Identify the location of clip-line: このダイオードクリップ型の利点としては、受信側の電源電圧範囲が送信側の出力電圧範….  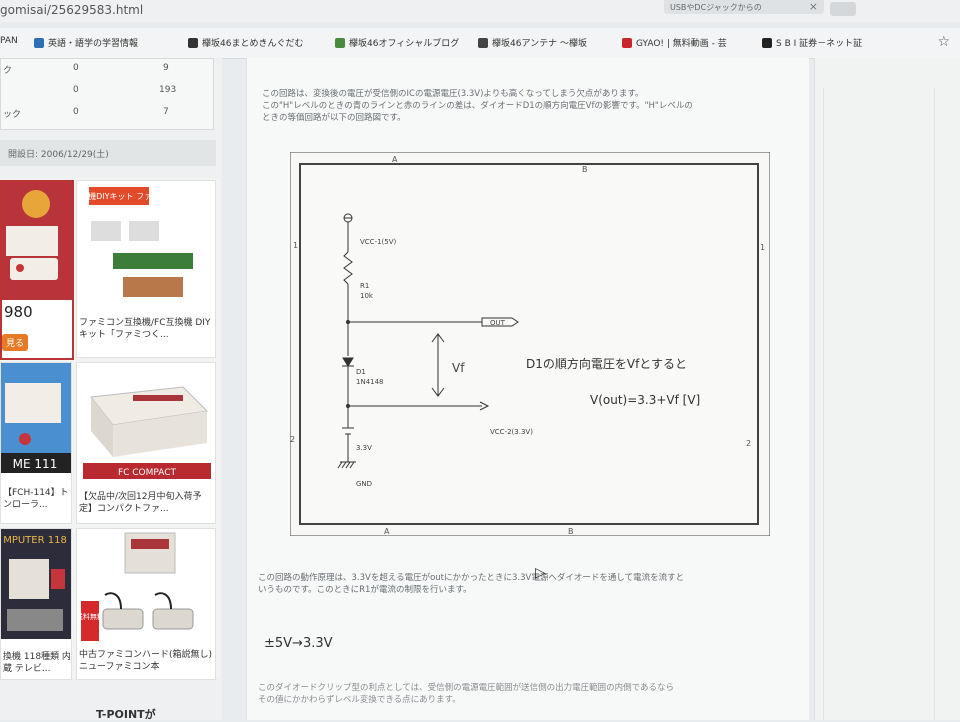
(466, 688).